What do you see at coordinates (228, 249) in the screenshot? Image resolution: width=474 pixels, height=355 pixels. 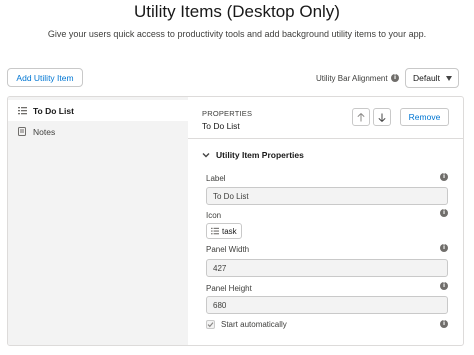 I see `panel-width-label: Panel Width` at bounding box center [228, 249].